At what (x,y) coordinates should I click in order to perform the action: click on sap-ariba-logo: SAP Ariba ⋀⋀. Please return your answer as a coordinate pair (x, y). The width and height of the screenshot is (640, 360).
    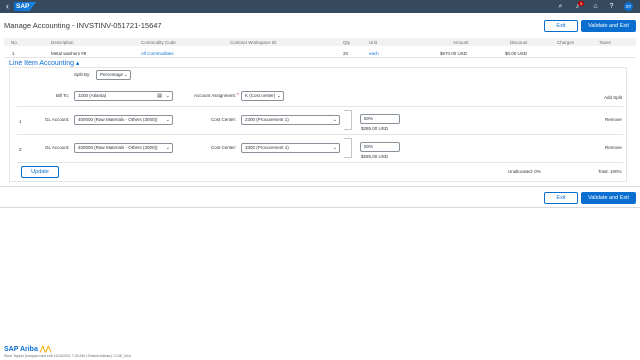
    Looking at the image, I should click on (27, 349).